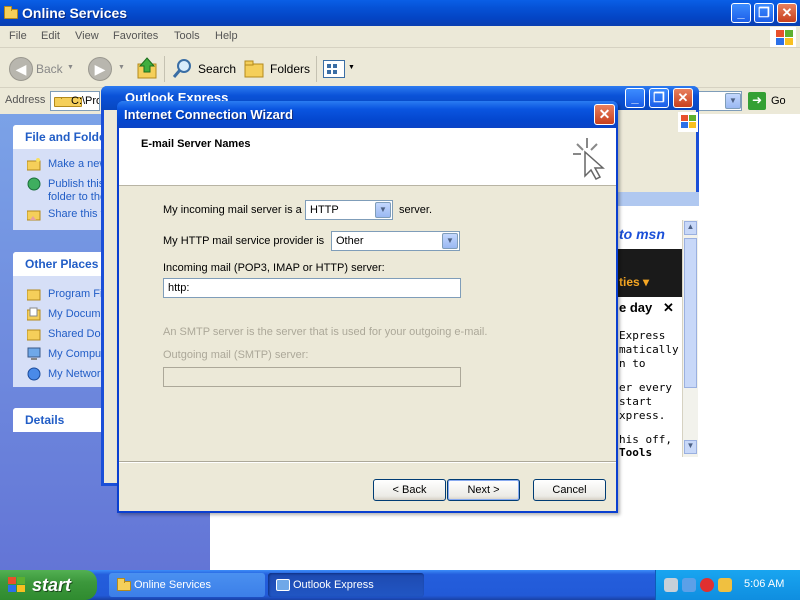  What do you see at coordinates (52, 585) in the screenshot?
I see `start-label: start` at bounding box center [52, 585].